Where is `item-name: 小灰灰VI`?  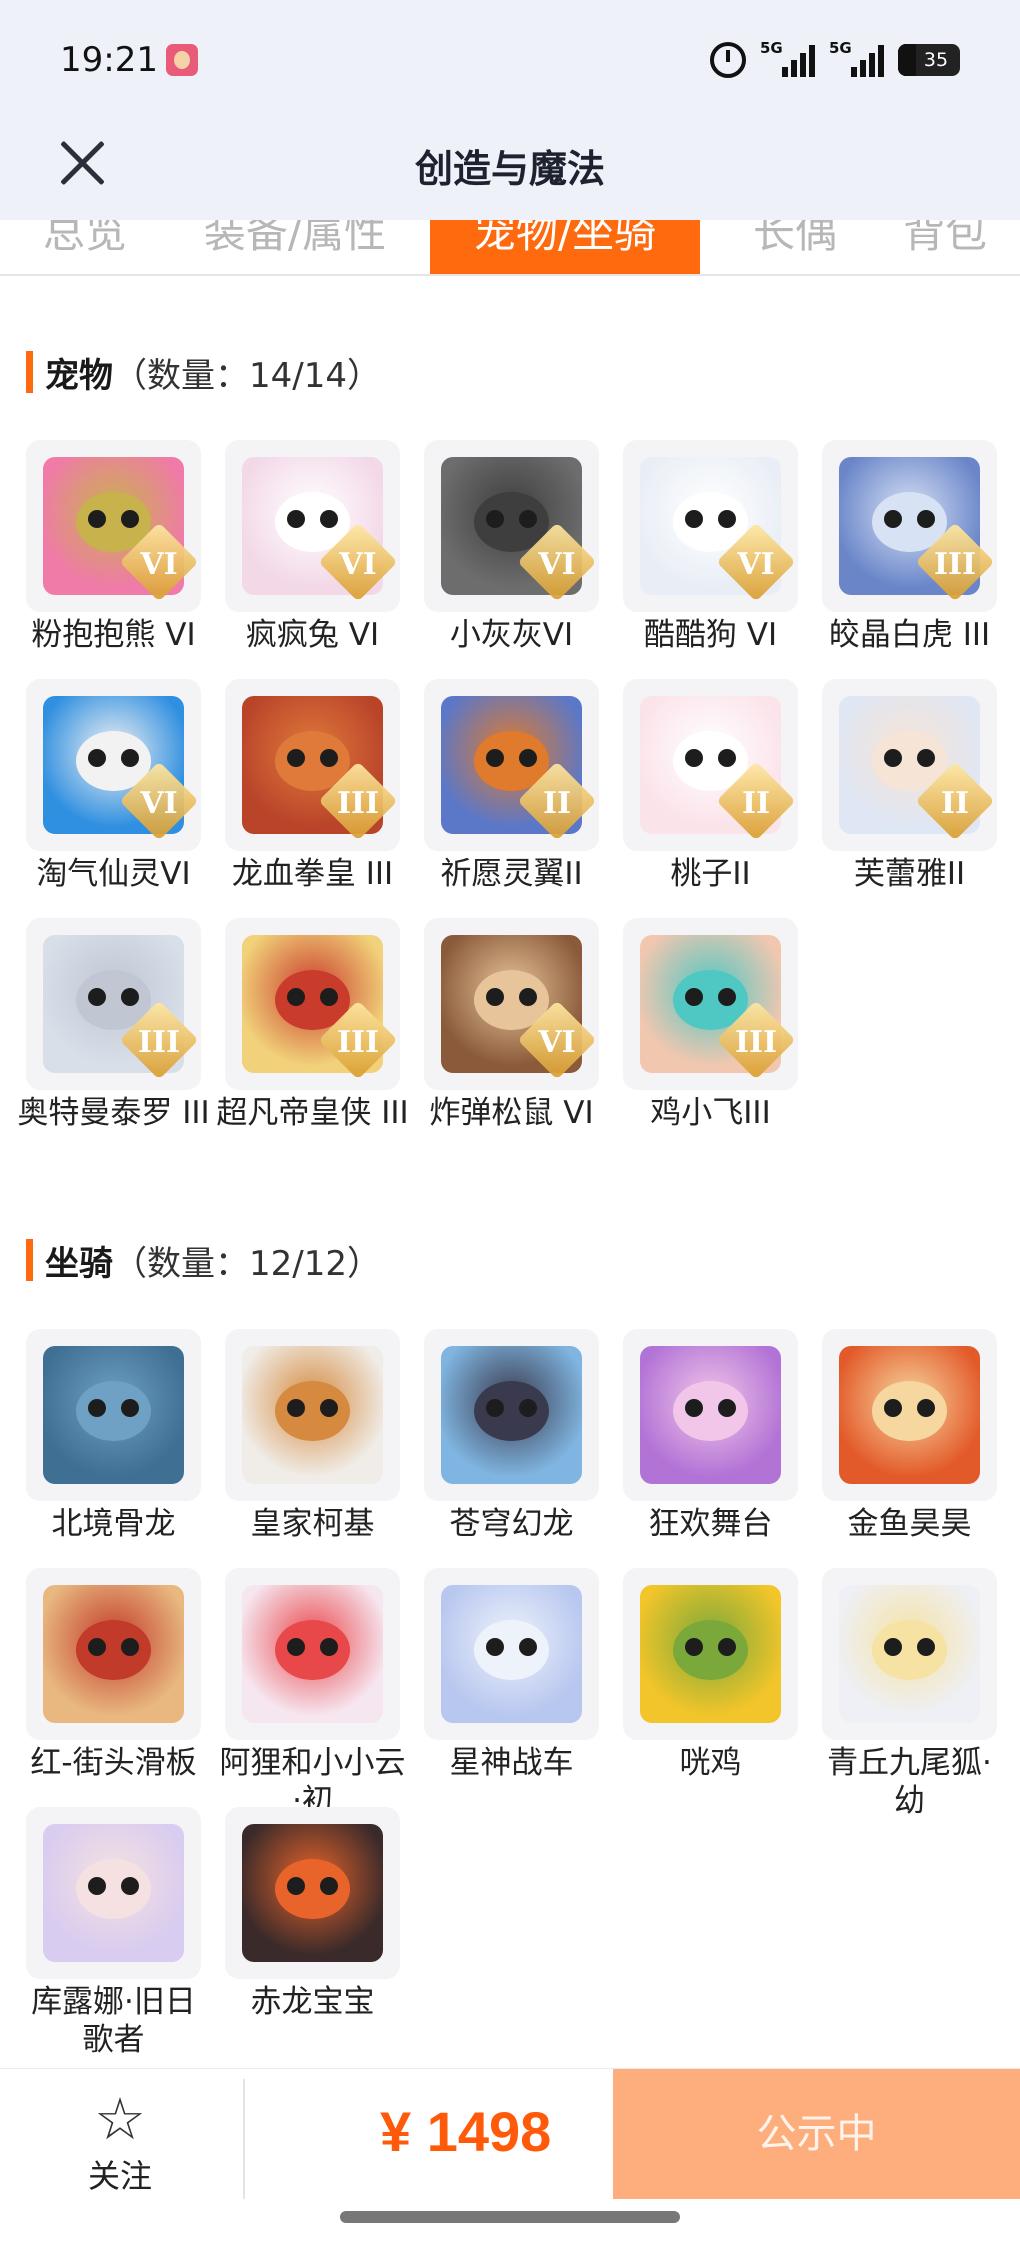
item-name: 小灰灰VI is located at coordinates (511, 635).